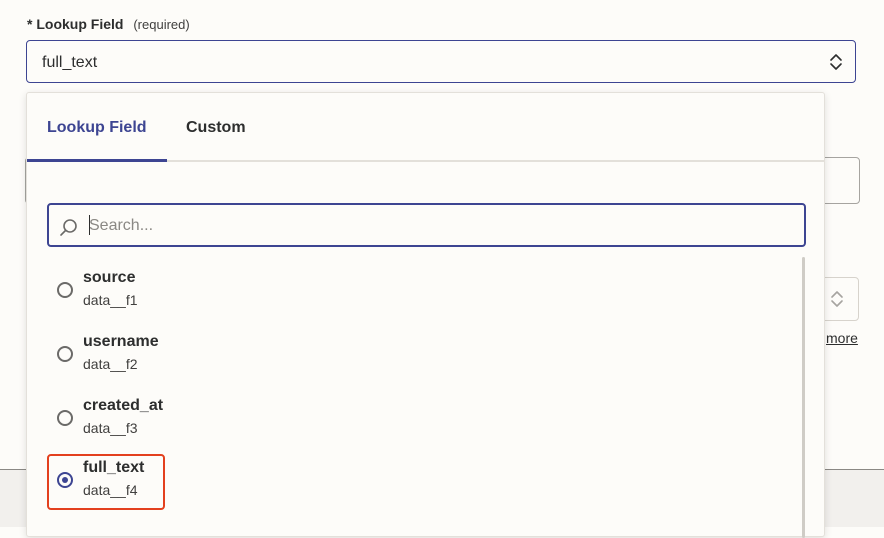 Image resolution: width=884 pixels, height=538 pixels. I want to click on option-source: source data__f1, so click(106, 292).